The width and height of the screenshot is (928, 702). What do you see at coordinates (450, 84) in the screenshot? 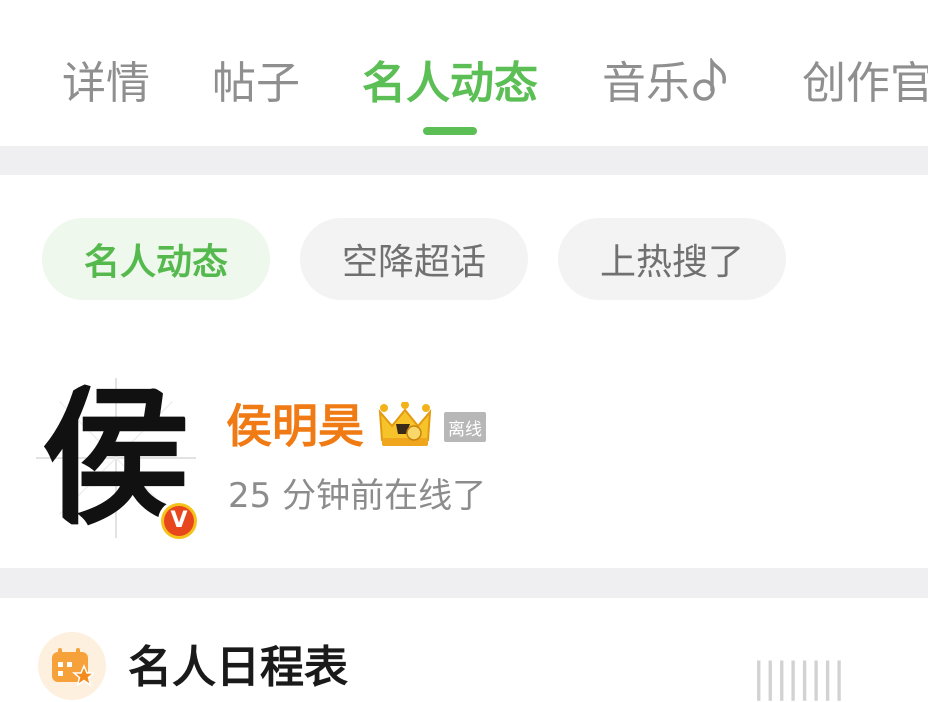
I see `tab-celebrity-news: 名人动态` at bounding box center [450, 84].